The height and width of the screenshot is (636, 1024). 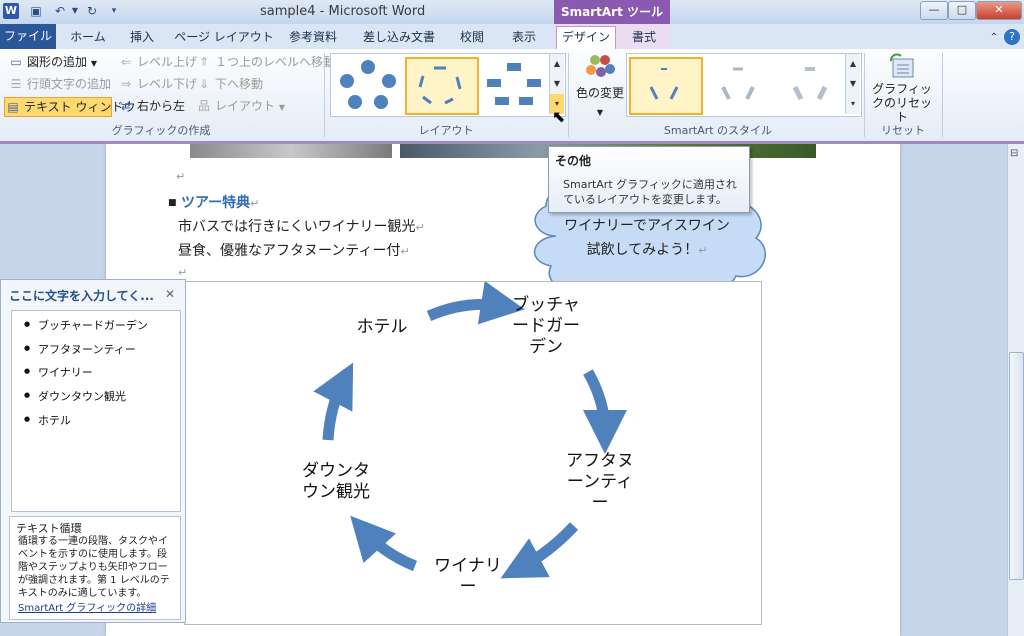 I want to click on add-shape-label: 図形の追加, so click(x=57, y=62).